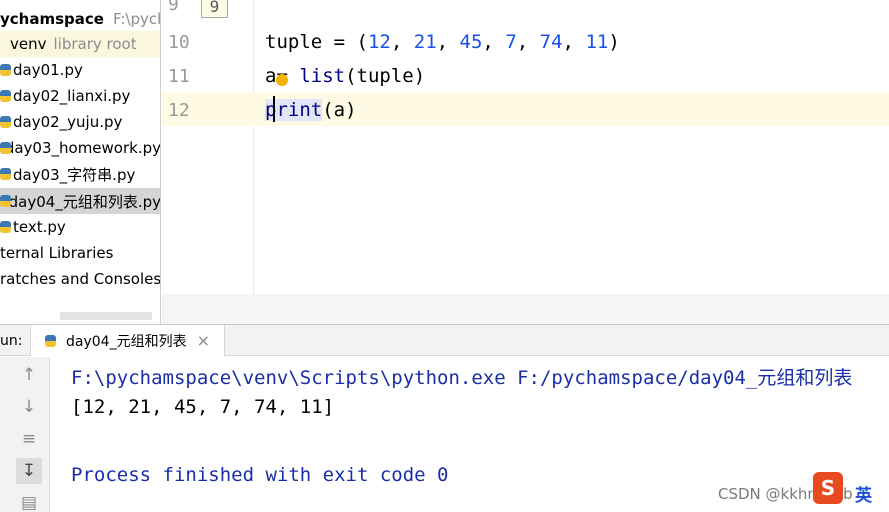  I want to click on tree-item-external-libraries: ternal Libraries, so click(80, 253).